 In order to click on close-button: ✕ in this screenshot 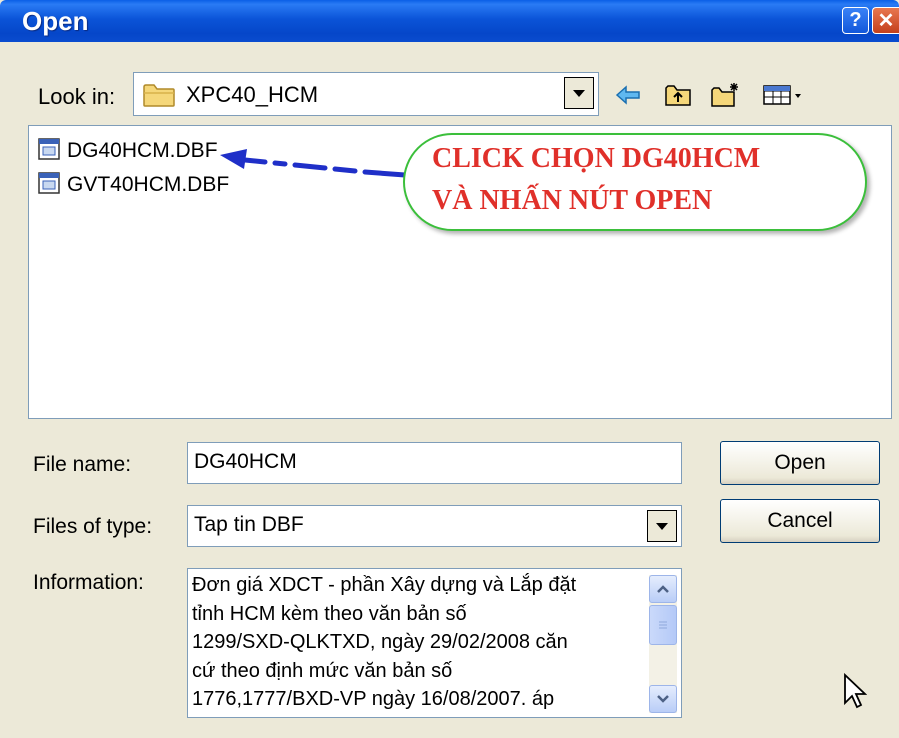, I will do `click(885, 20)`.